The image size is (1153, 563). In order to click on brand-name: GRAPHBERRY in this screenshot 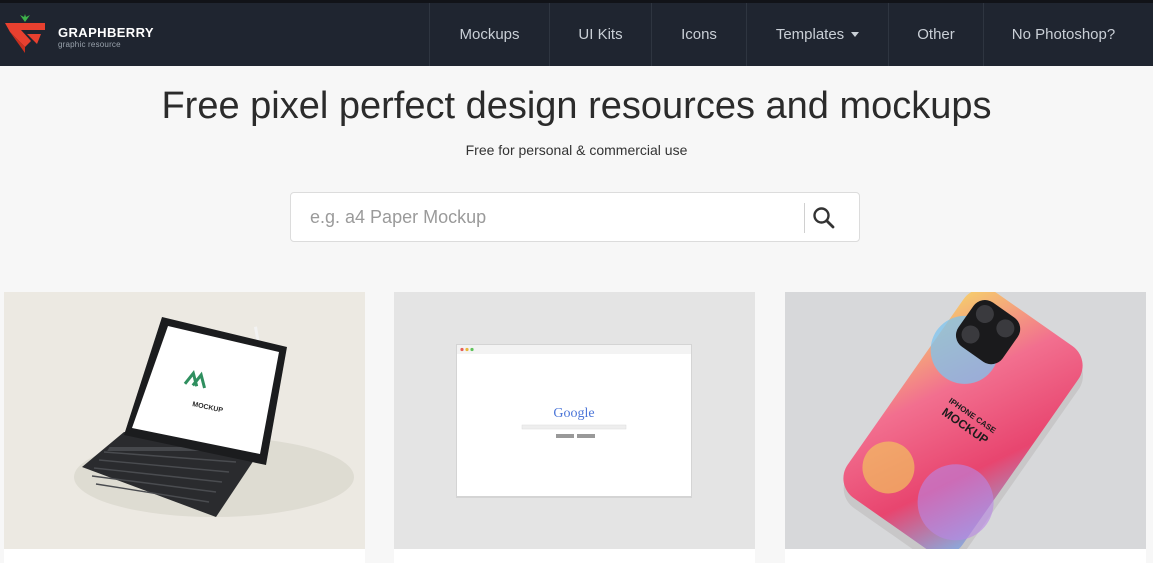, I will do `click(106, 32)`.